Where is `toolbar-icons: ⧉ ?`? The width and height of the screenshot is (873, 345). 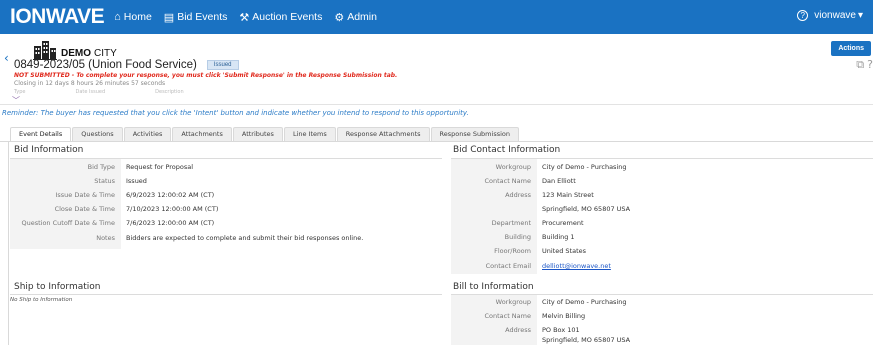
toolbar-icons: ⧉ ? is located at coordinates (863, 65).